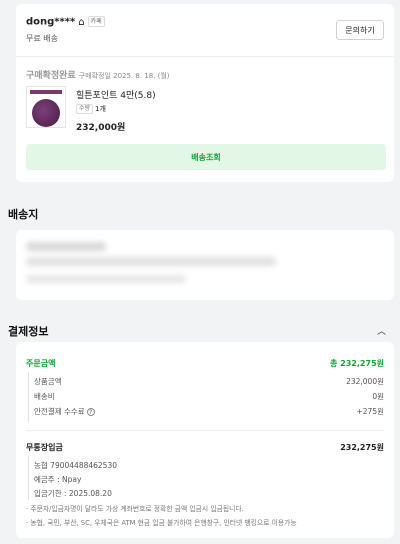 The width and height of the screenshot is (400, 544). I want to click on order-amount-label: 주문금액, so click(41, 363).